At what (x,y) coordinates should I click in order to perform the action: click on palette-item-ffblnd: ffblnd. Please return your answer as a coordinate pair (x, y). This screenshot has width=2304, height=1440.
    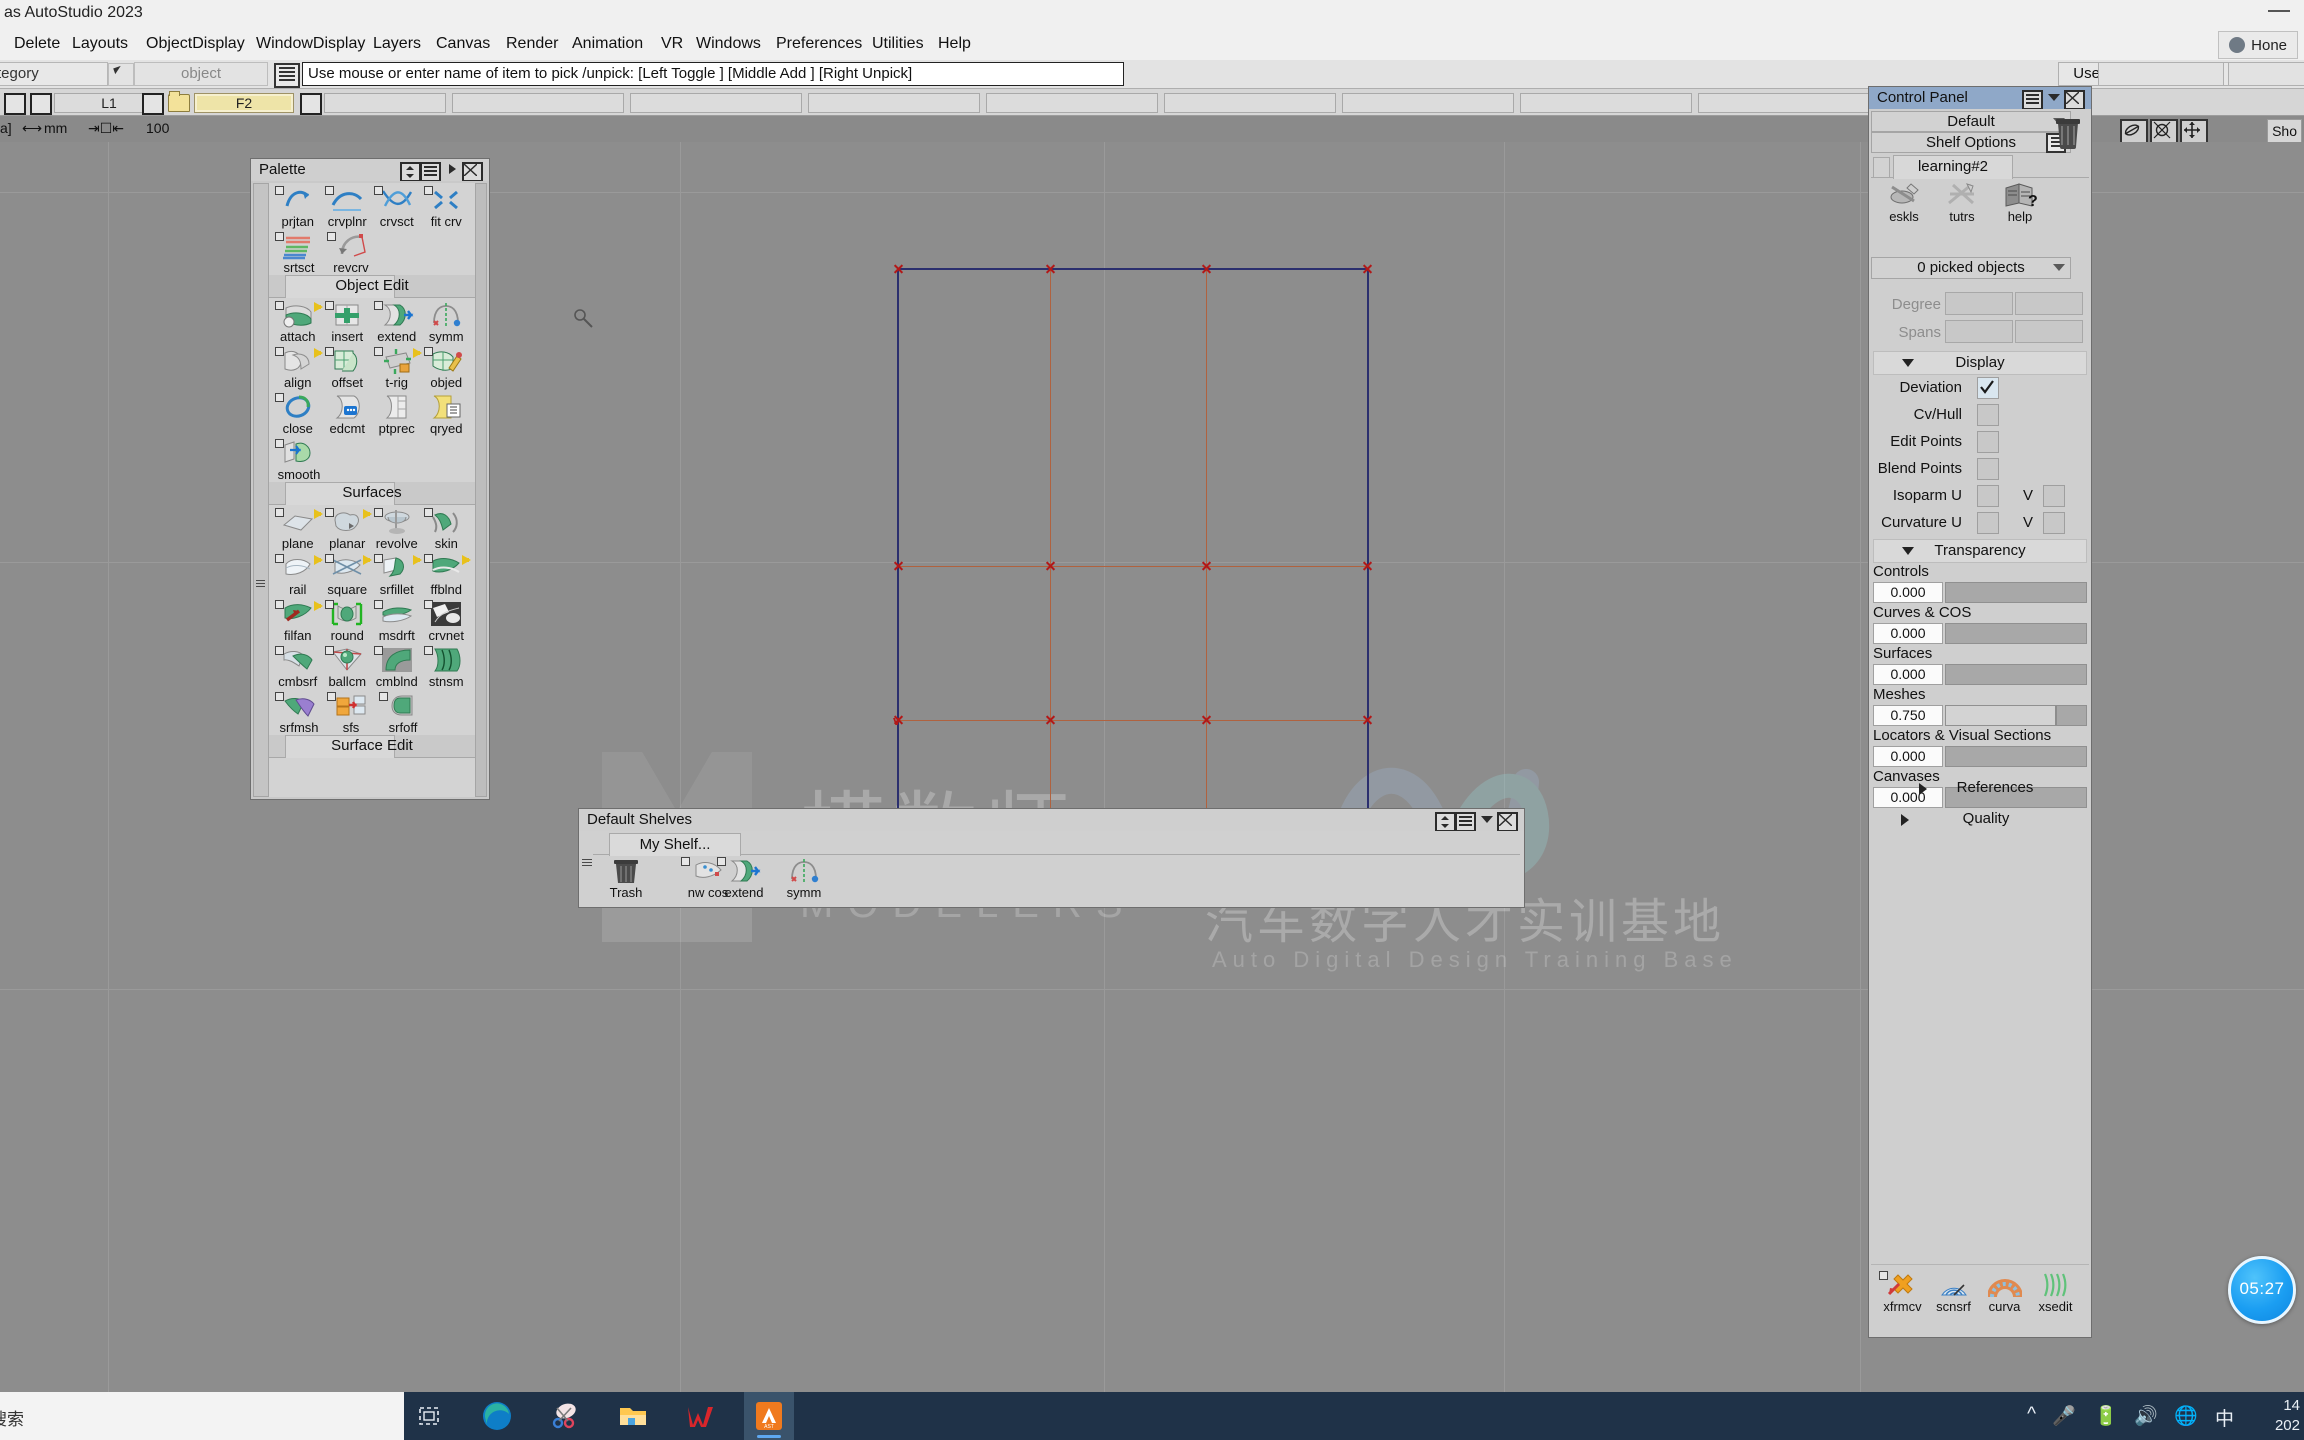
    Looking at the image, I should click on (446, 575).